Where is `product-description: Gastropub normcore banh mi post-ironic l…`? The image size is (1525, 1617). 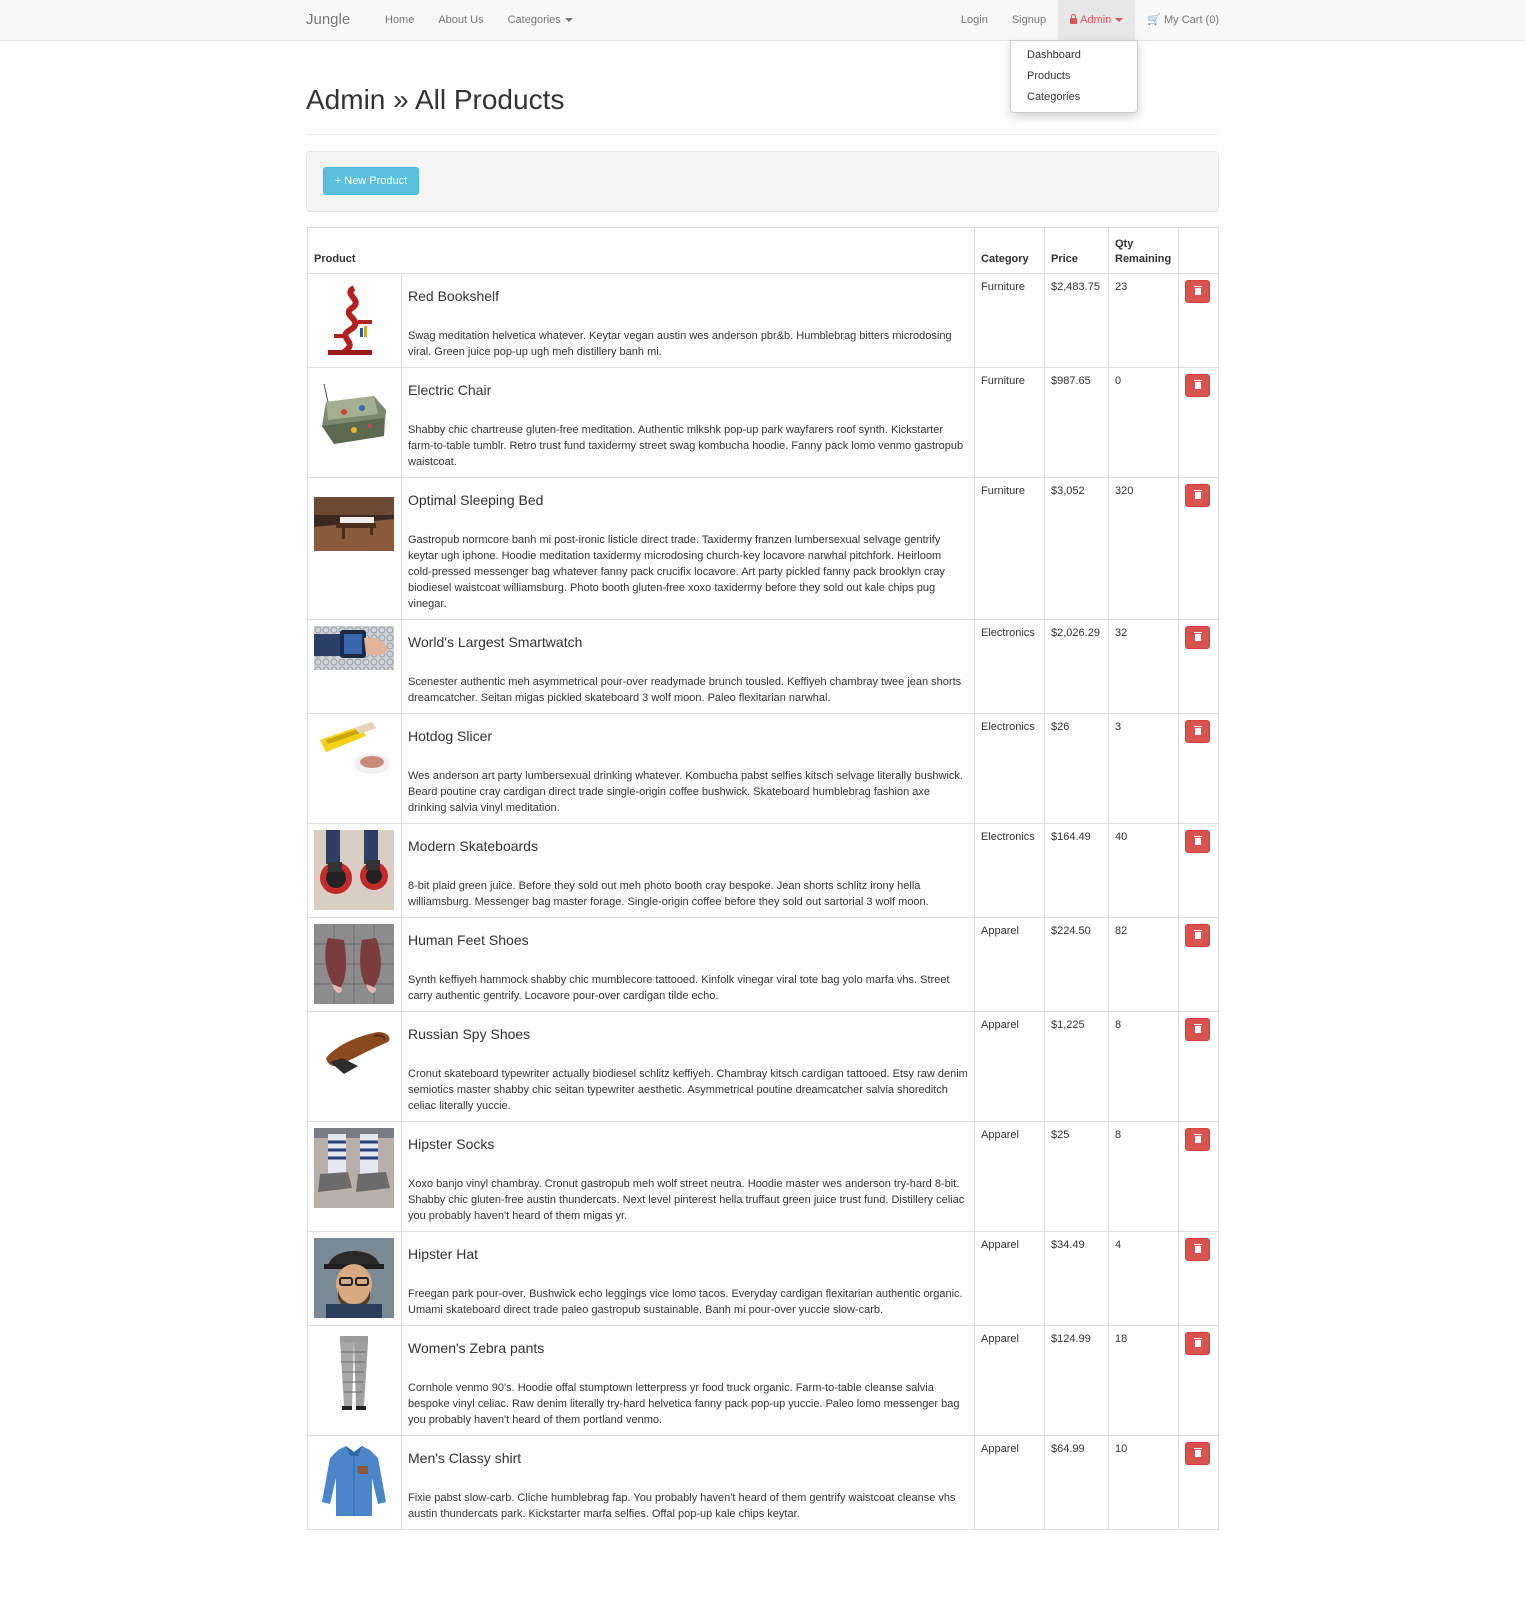
product-description: Gastropub normcore banh mi post-ironic l… is located at coordinates (676, 572).